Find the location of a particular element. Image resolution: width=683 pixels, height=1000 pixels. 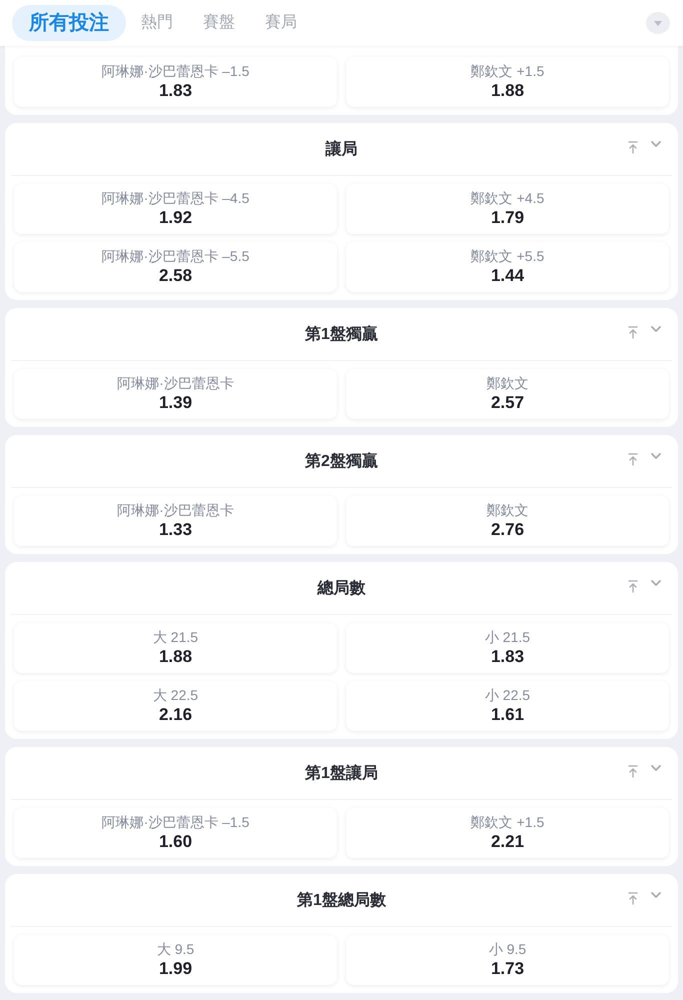

odds-button: 鄭欽文 2.57 is located at coordinates (507, 394).